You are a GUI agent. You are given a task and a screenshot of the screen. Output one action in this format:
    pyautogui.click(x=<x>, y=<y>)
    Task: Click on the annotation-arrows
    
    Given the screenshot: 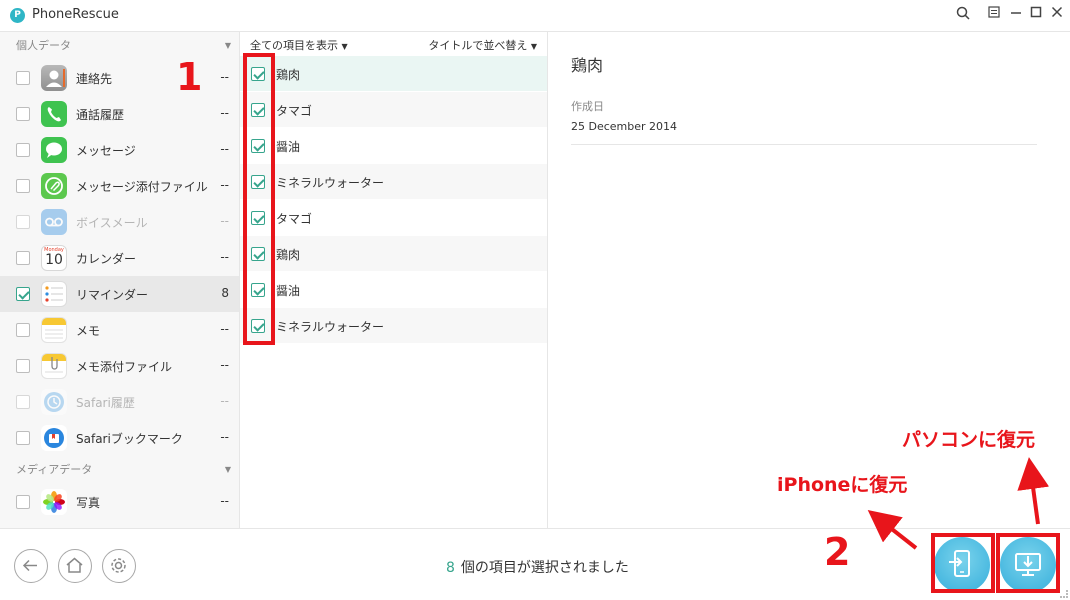 What is the action you would take?
    pyautogui.click(x=958, y=503)
    